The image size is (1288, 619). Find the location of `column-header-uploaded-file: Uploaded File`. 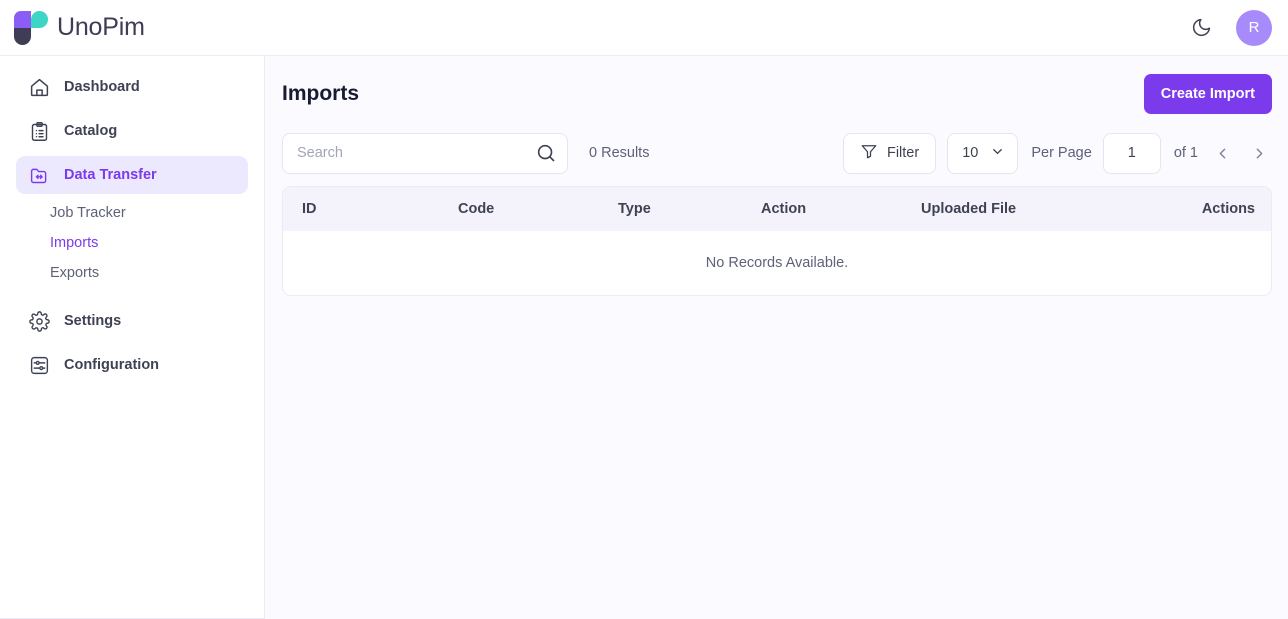

column-header-uploaded-file: Uploaded File is located at coordinates (1021, 209).